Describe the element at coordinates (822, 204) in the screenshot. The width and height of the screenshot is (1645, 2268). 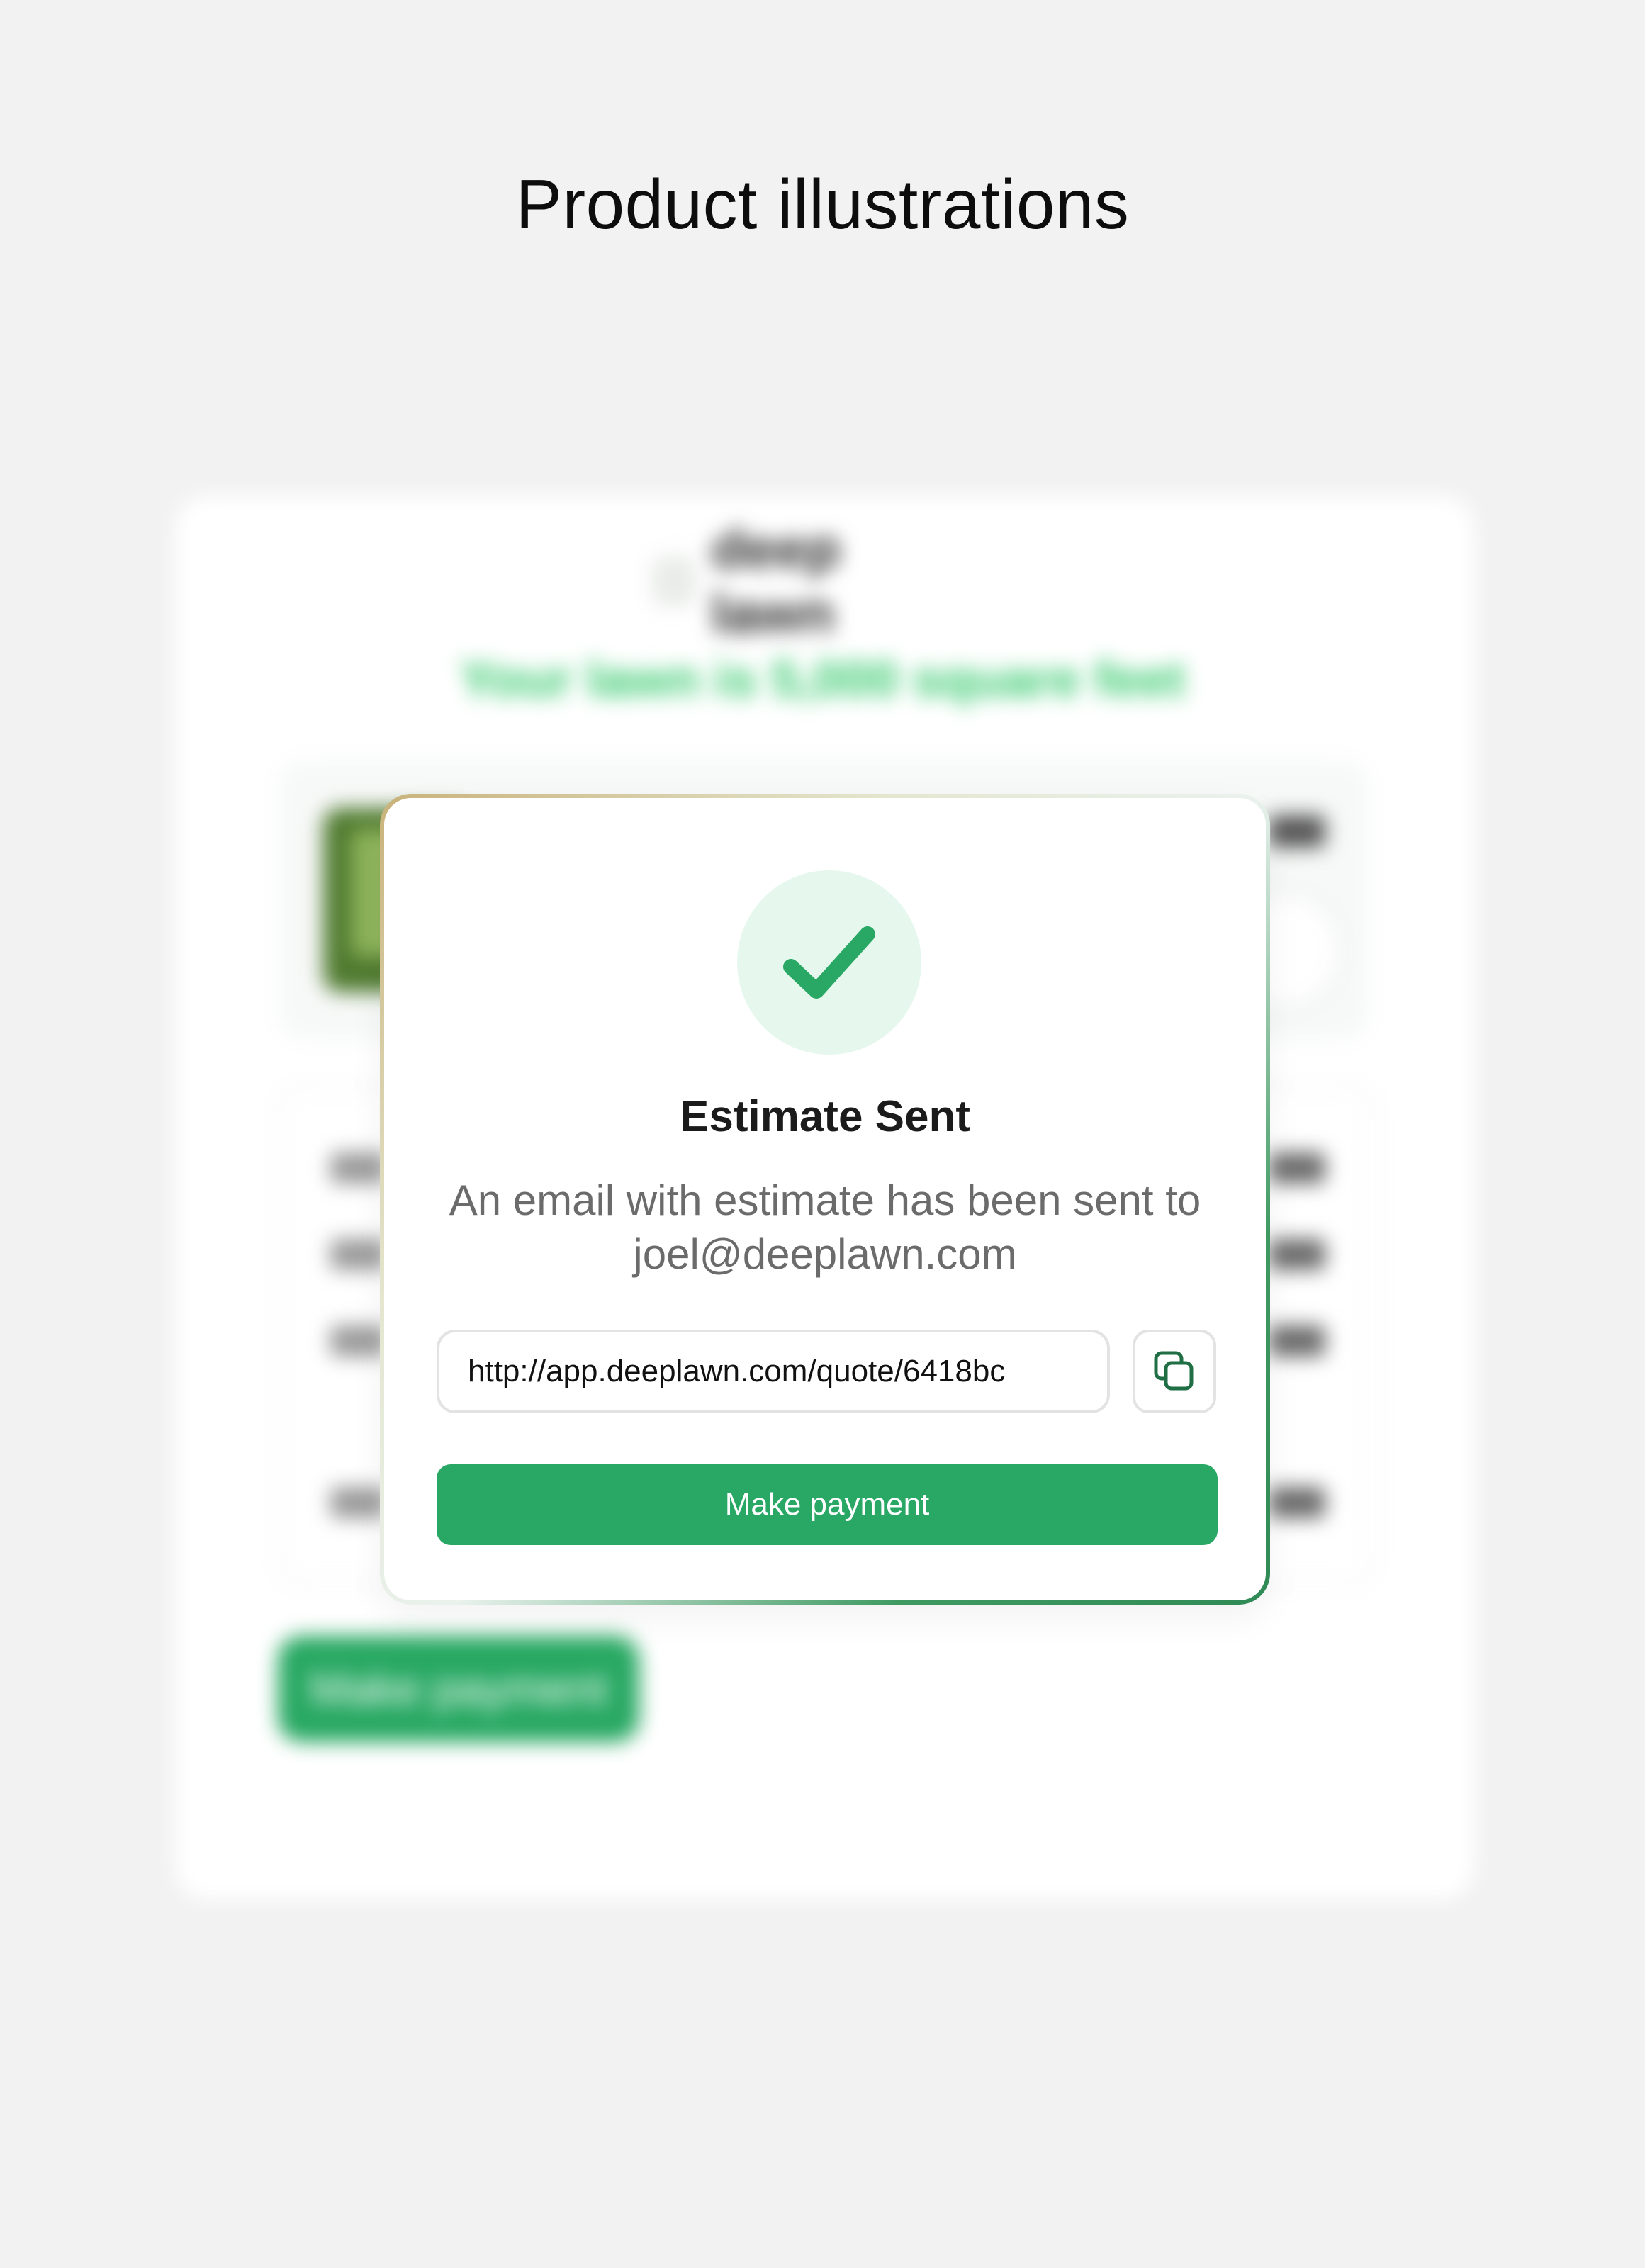
I see `page-title: Product illustrations` at that location.